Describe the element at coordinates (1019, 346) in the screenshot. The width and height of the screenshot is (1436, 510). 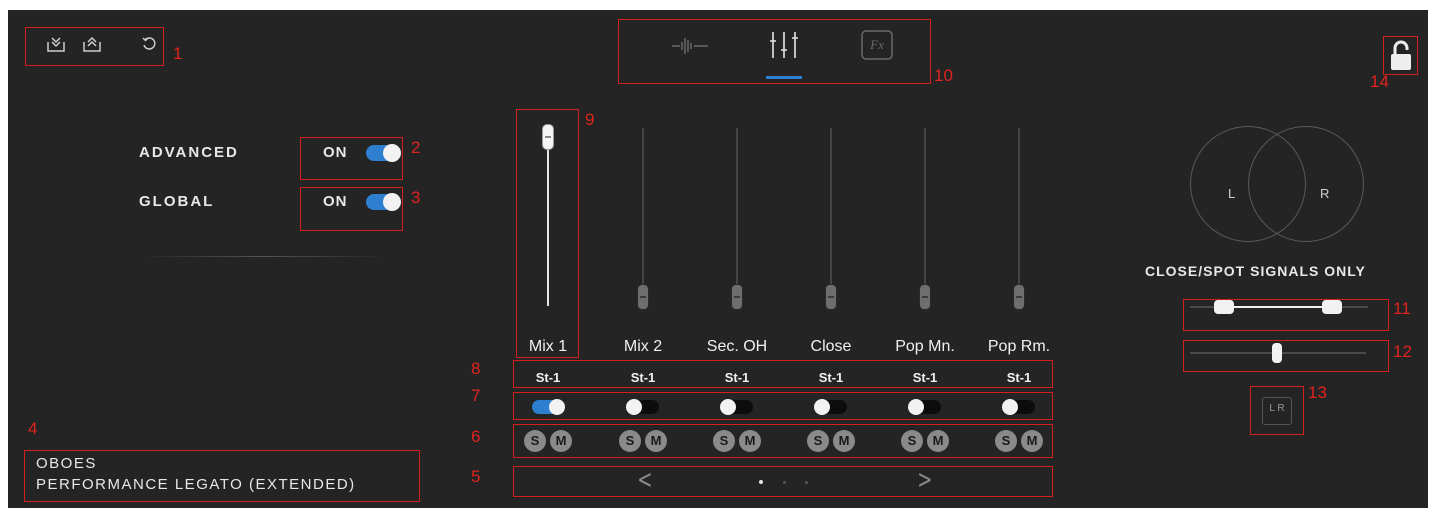
I see `channel-name: Pop Rm.` at that location.